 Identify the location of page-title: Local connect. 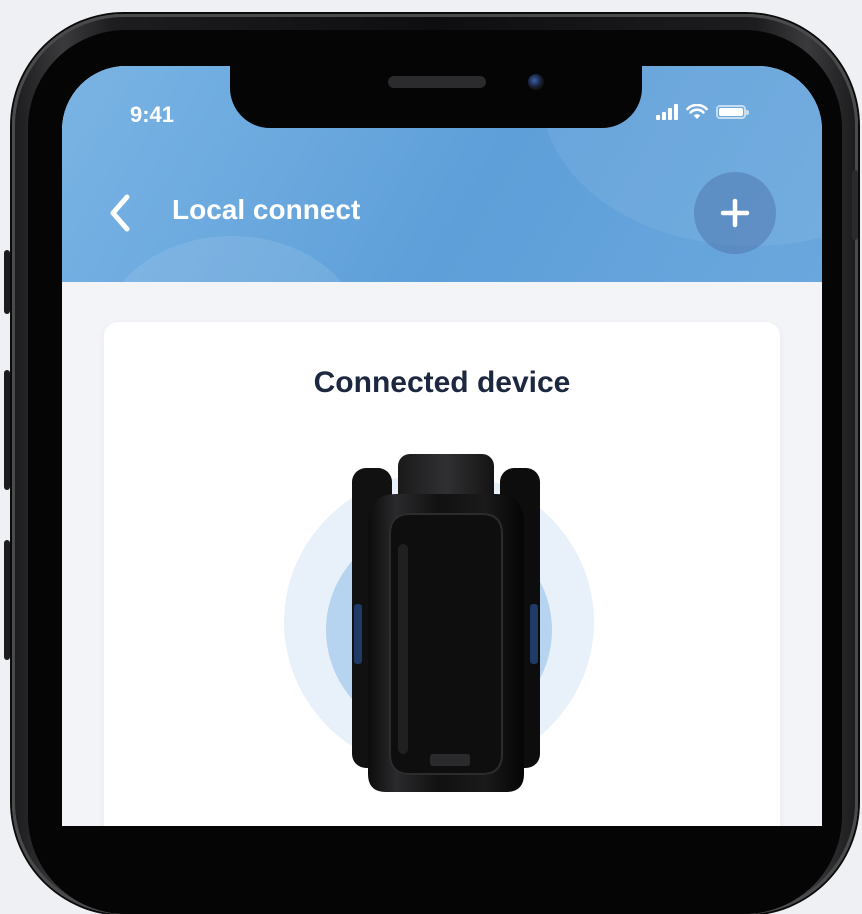
(266, 209).